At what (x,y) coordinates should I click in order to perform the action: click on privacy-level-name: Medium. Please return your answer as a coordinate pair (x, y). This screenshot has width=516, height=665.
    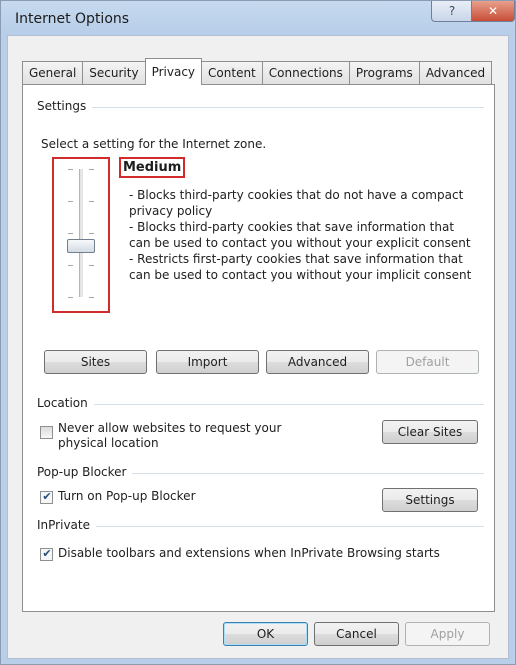
    Looking at the image, I should click on (152, 167).